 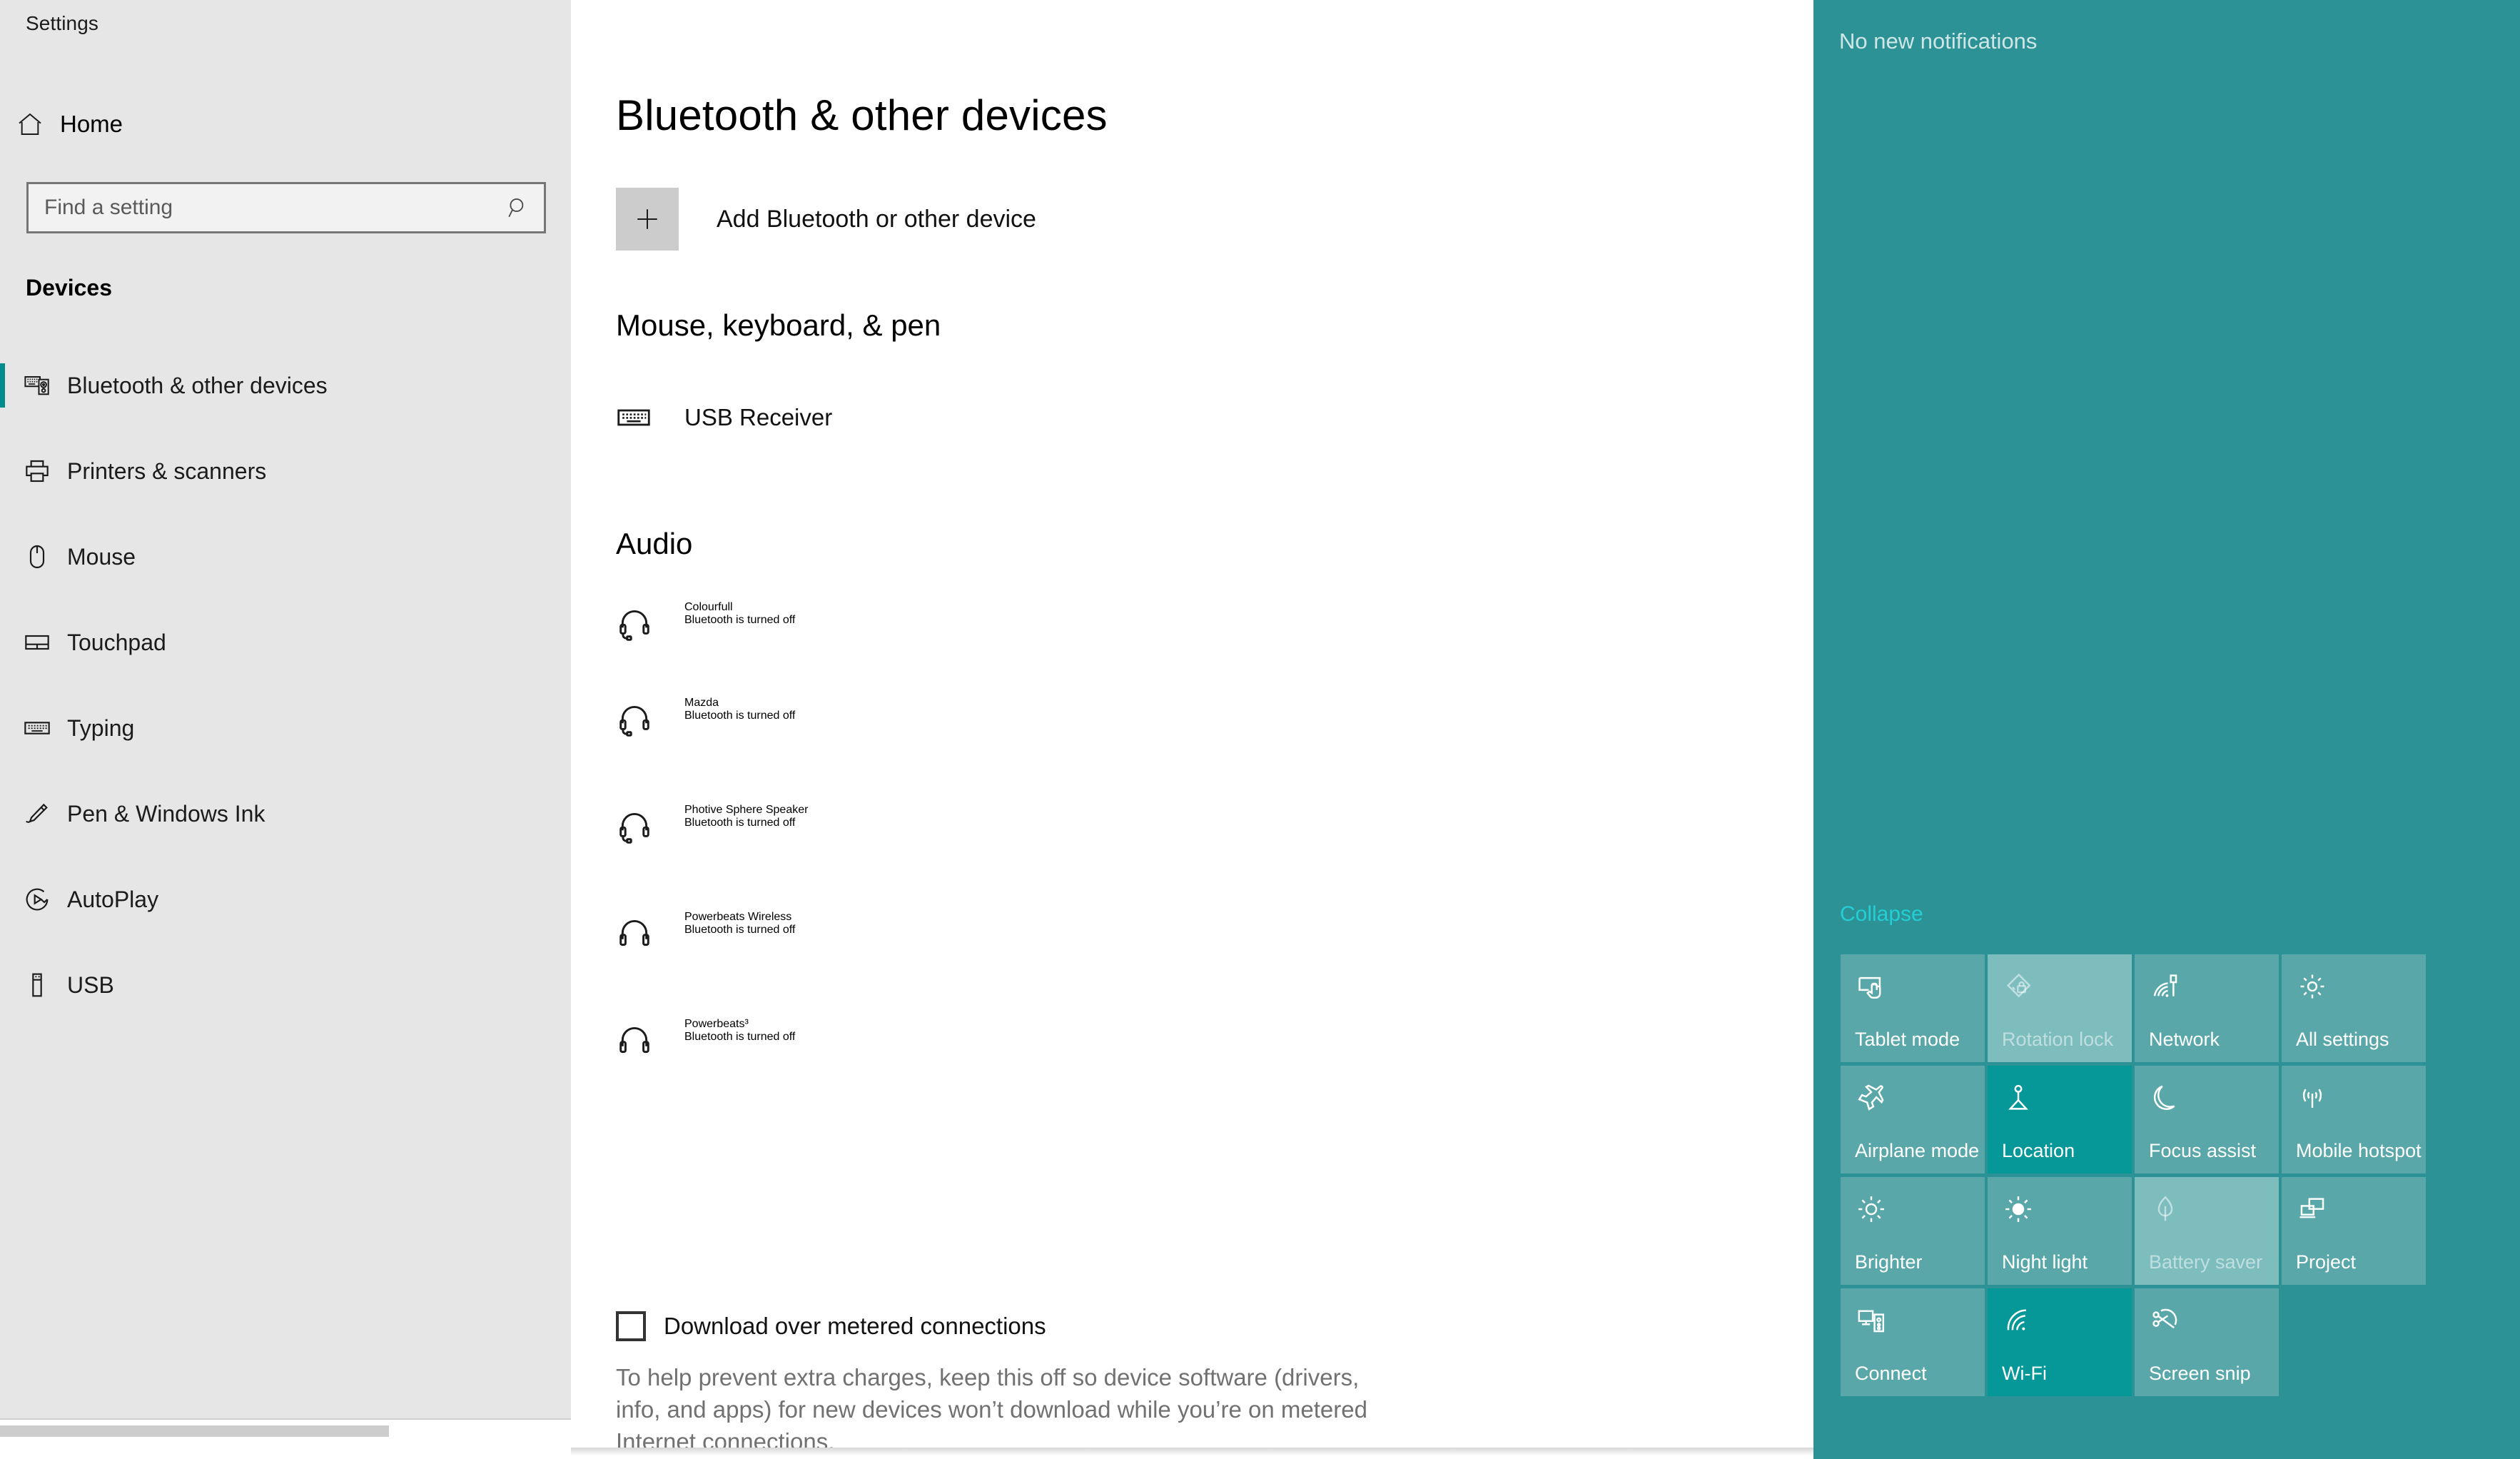 What do you see at coordinates (91, 124) in the screenshot?
I see `sidebar-item-home-label: Home` at bounding box center [91, 124].